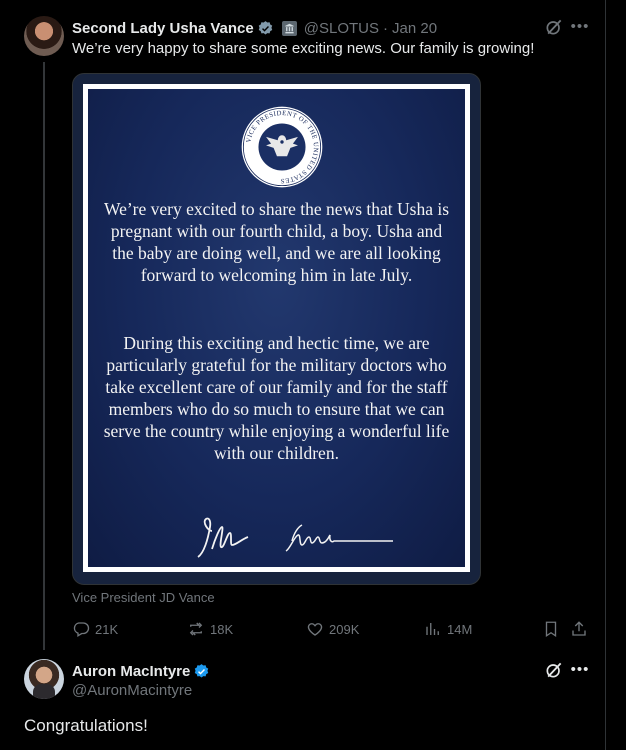  What do you see at coordinates (432, 629) in the screenshot?
I see `views-icon` at bounding box center [432, 629].